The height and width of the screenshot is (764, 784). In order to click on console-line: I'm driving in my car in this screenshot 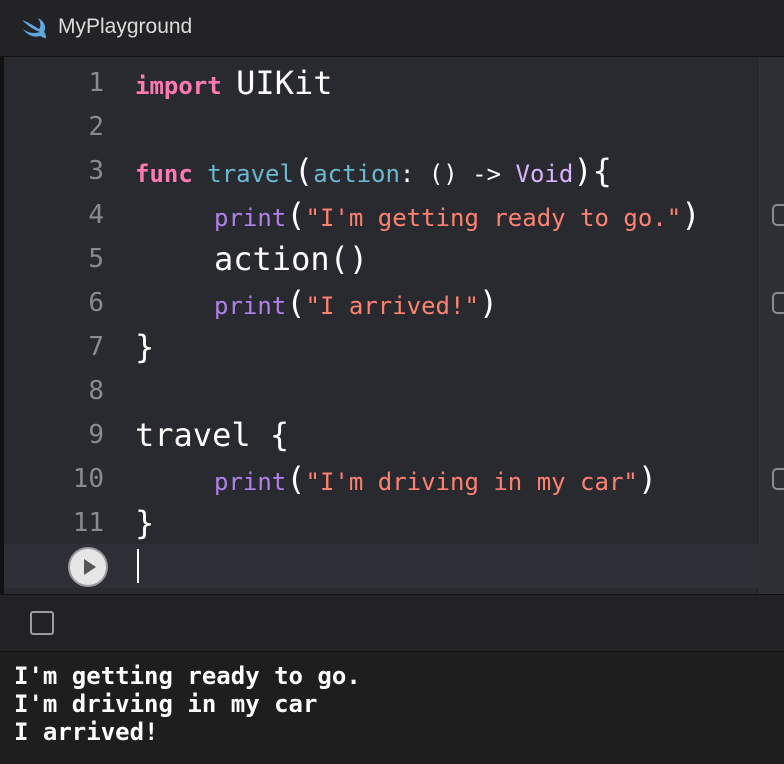, I will do `click(166, 704)`.